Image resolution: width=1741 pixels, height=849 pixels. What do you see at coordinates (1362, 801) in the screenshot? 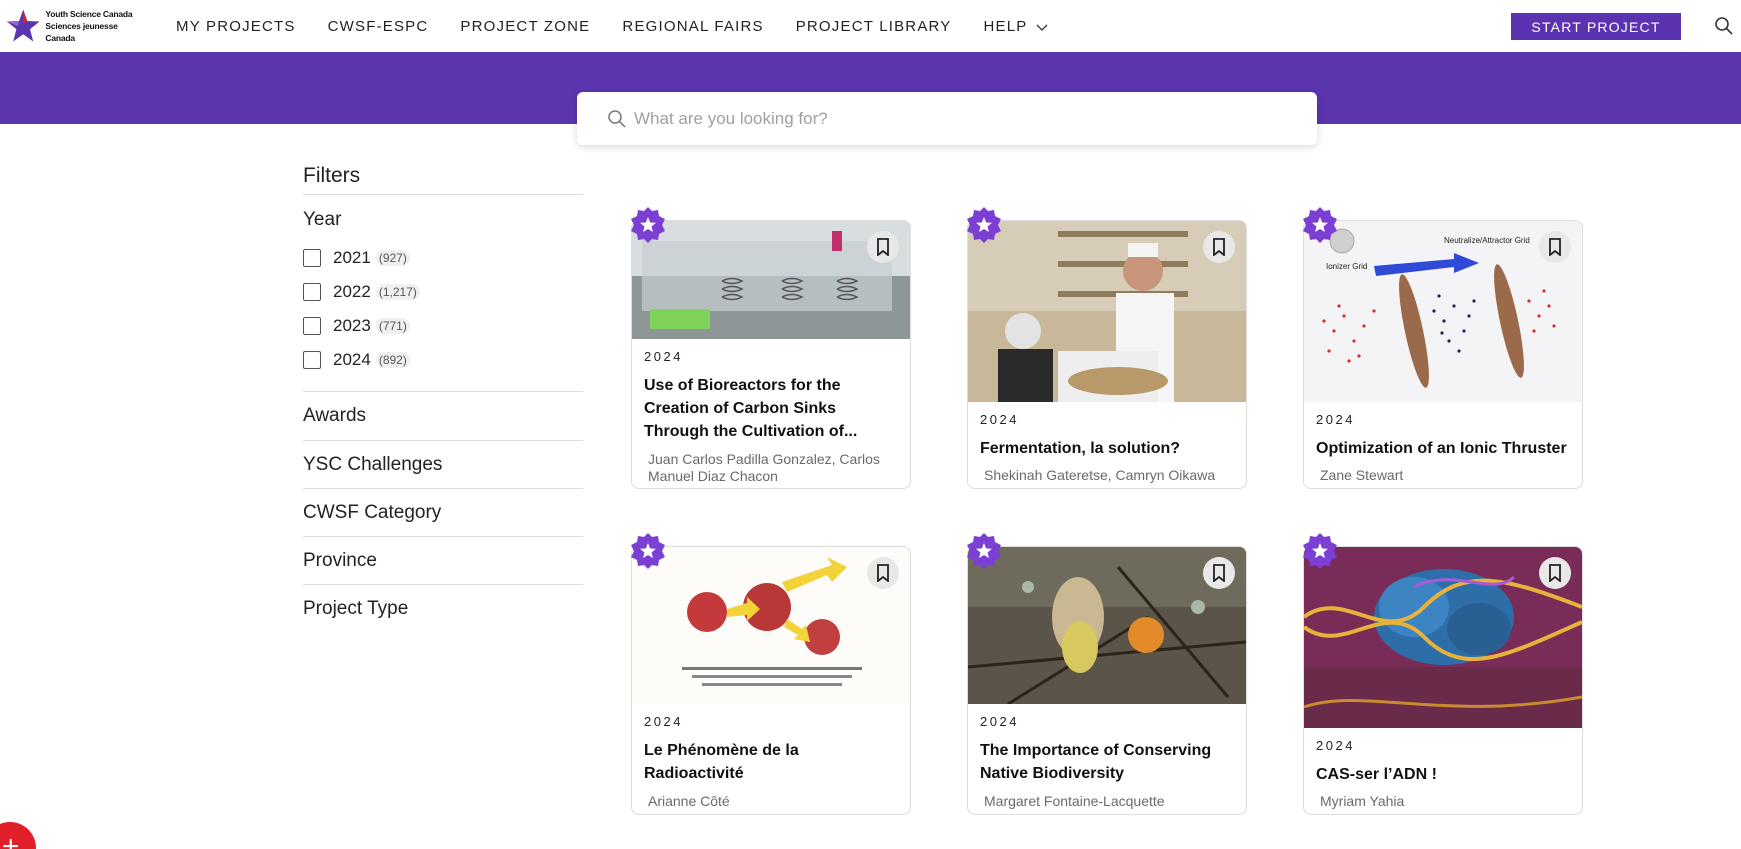
I see `card-authors: Myriam Yahia` at bounding box center [1362, 801].